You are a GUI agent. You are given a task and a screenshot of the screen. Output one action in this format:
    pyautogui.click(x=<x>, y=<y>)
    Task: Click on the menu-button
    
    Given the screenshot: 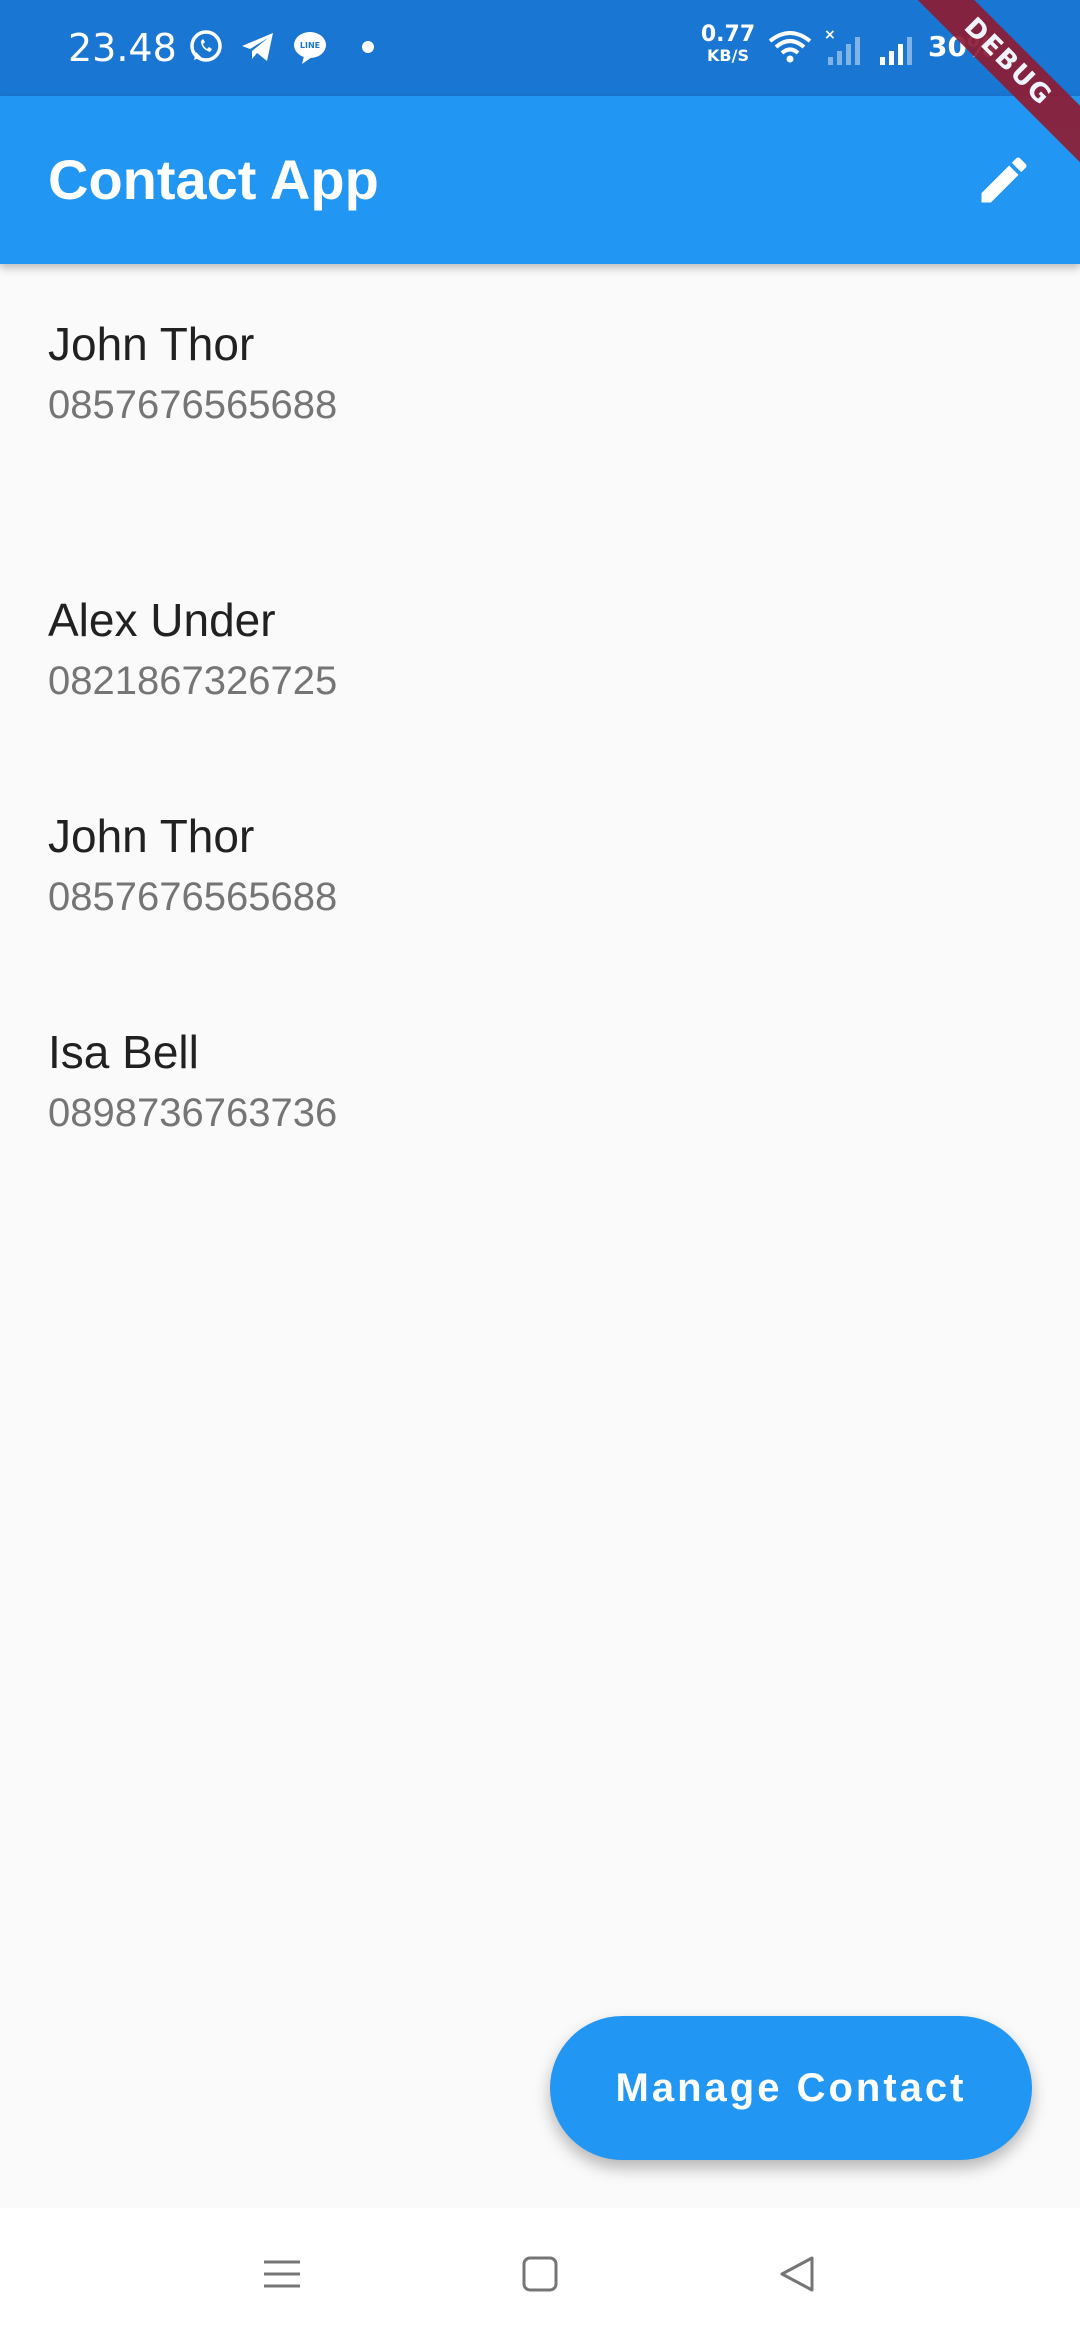 What is the action you would take?
    pyautogui.click(x=282, y=2274)
    